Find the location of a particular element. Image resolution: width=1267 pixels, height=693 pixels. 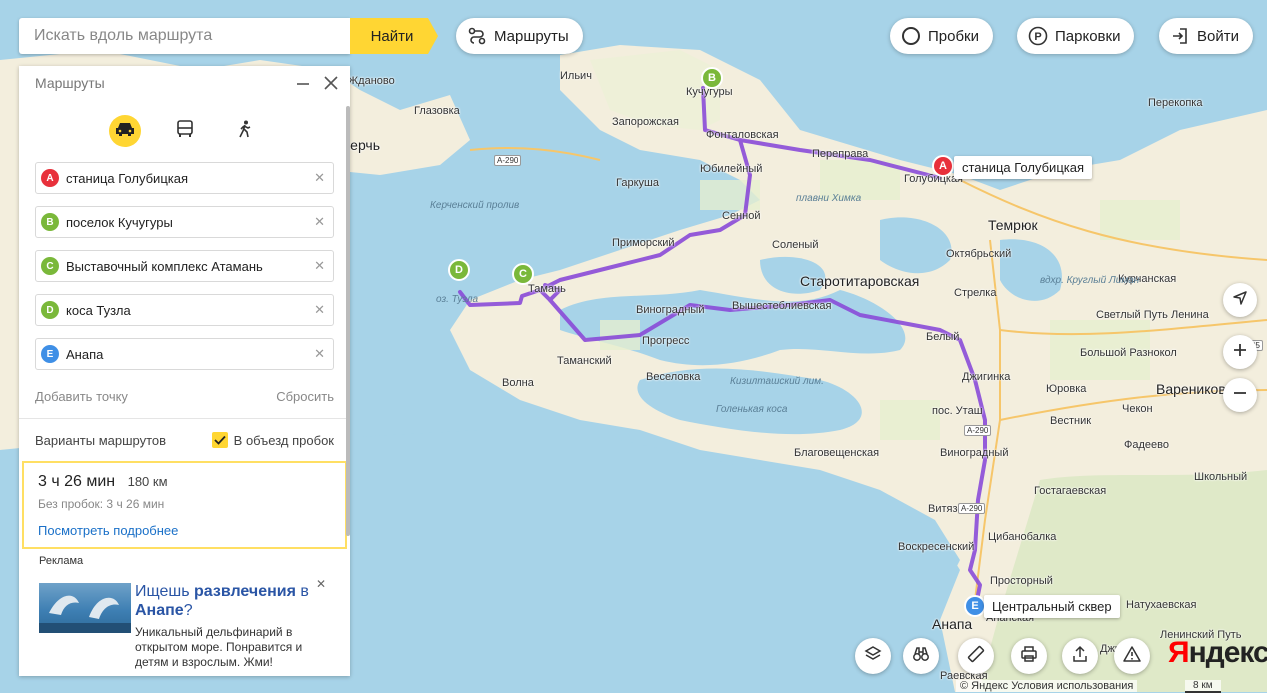

map-label: Фадеево is located at coordinates (1146, 445).